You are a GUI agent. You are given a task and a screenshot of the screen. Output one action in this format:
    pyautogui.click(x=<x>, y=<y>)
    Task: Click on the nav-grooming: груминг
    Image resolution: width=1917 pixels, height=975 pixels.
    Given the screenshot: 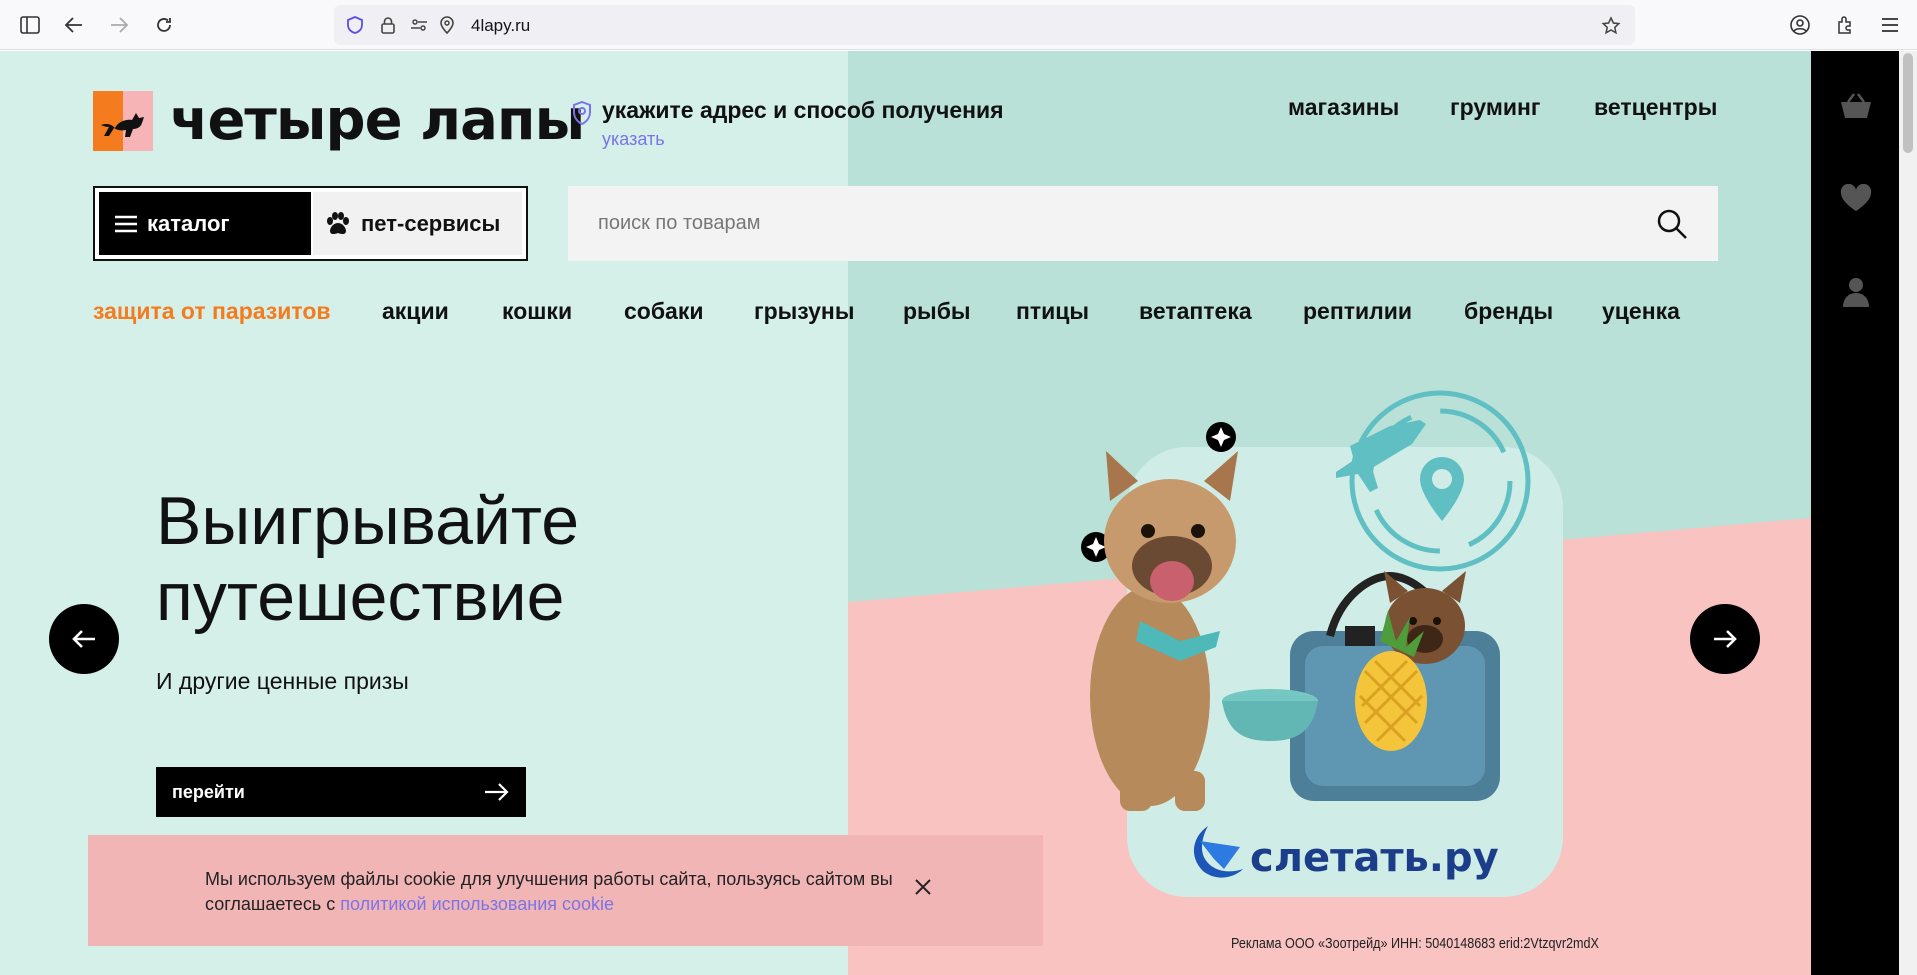 What is the action you would take?
    pyautogui.click(x=1495, y=107)
    